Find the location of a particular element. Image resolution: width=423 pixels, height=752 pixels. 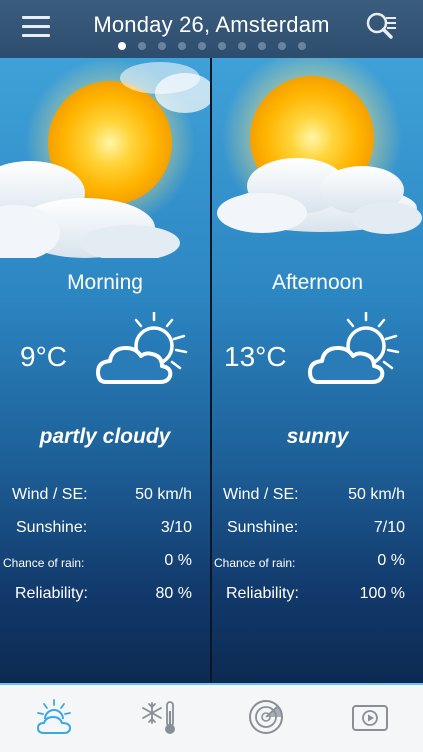

tab-video is located at coordinates (370, 717).